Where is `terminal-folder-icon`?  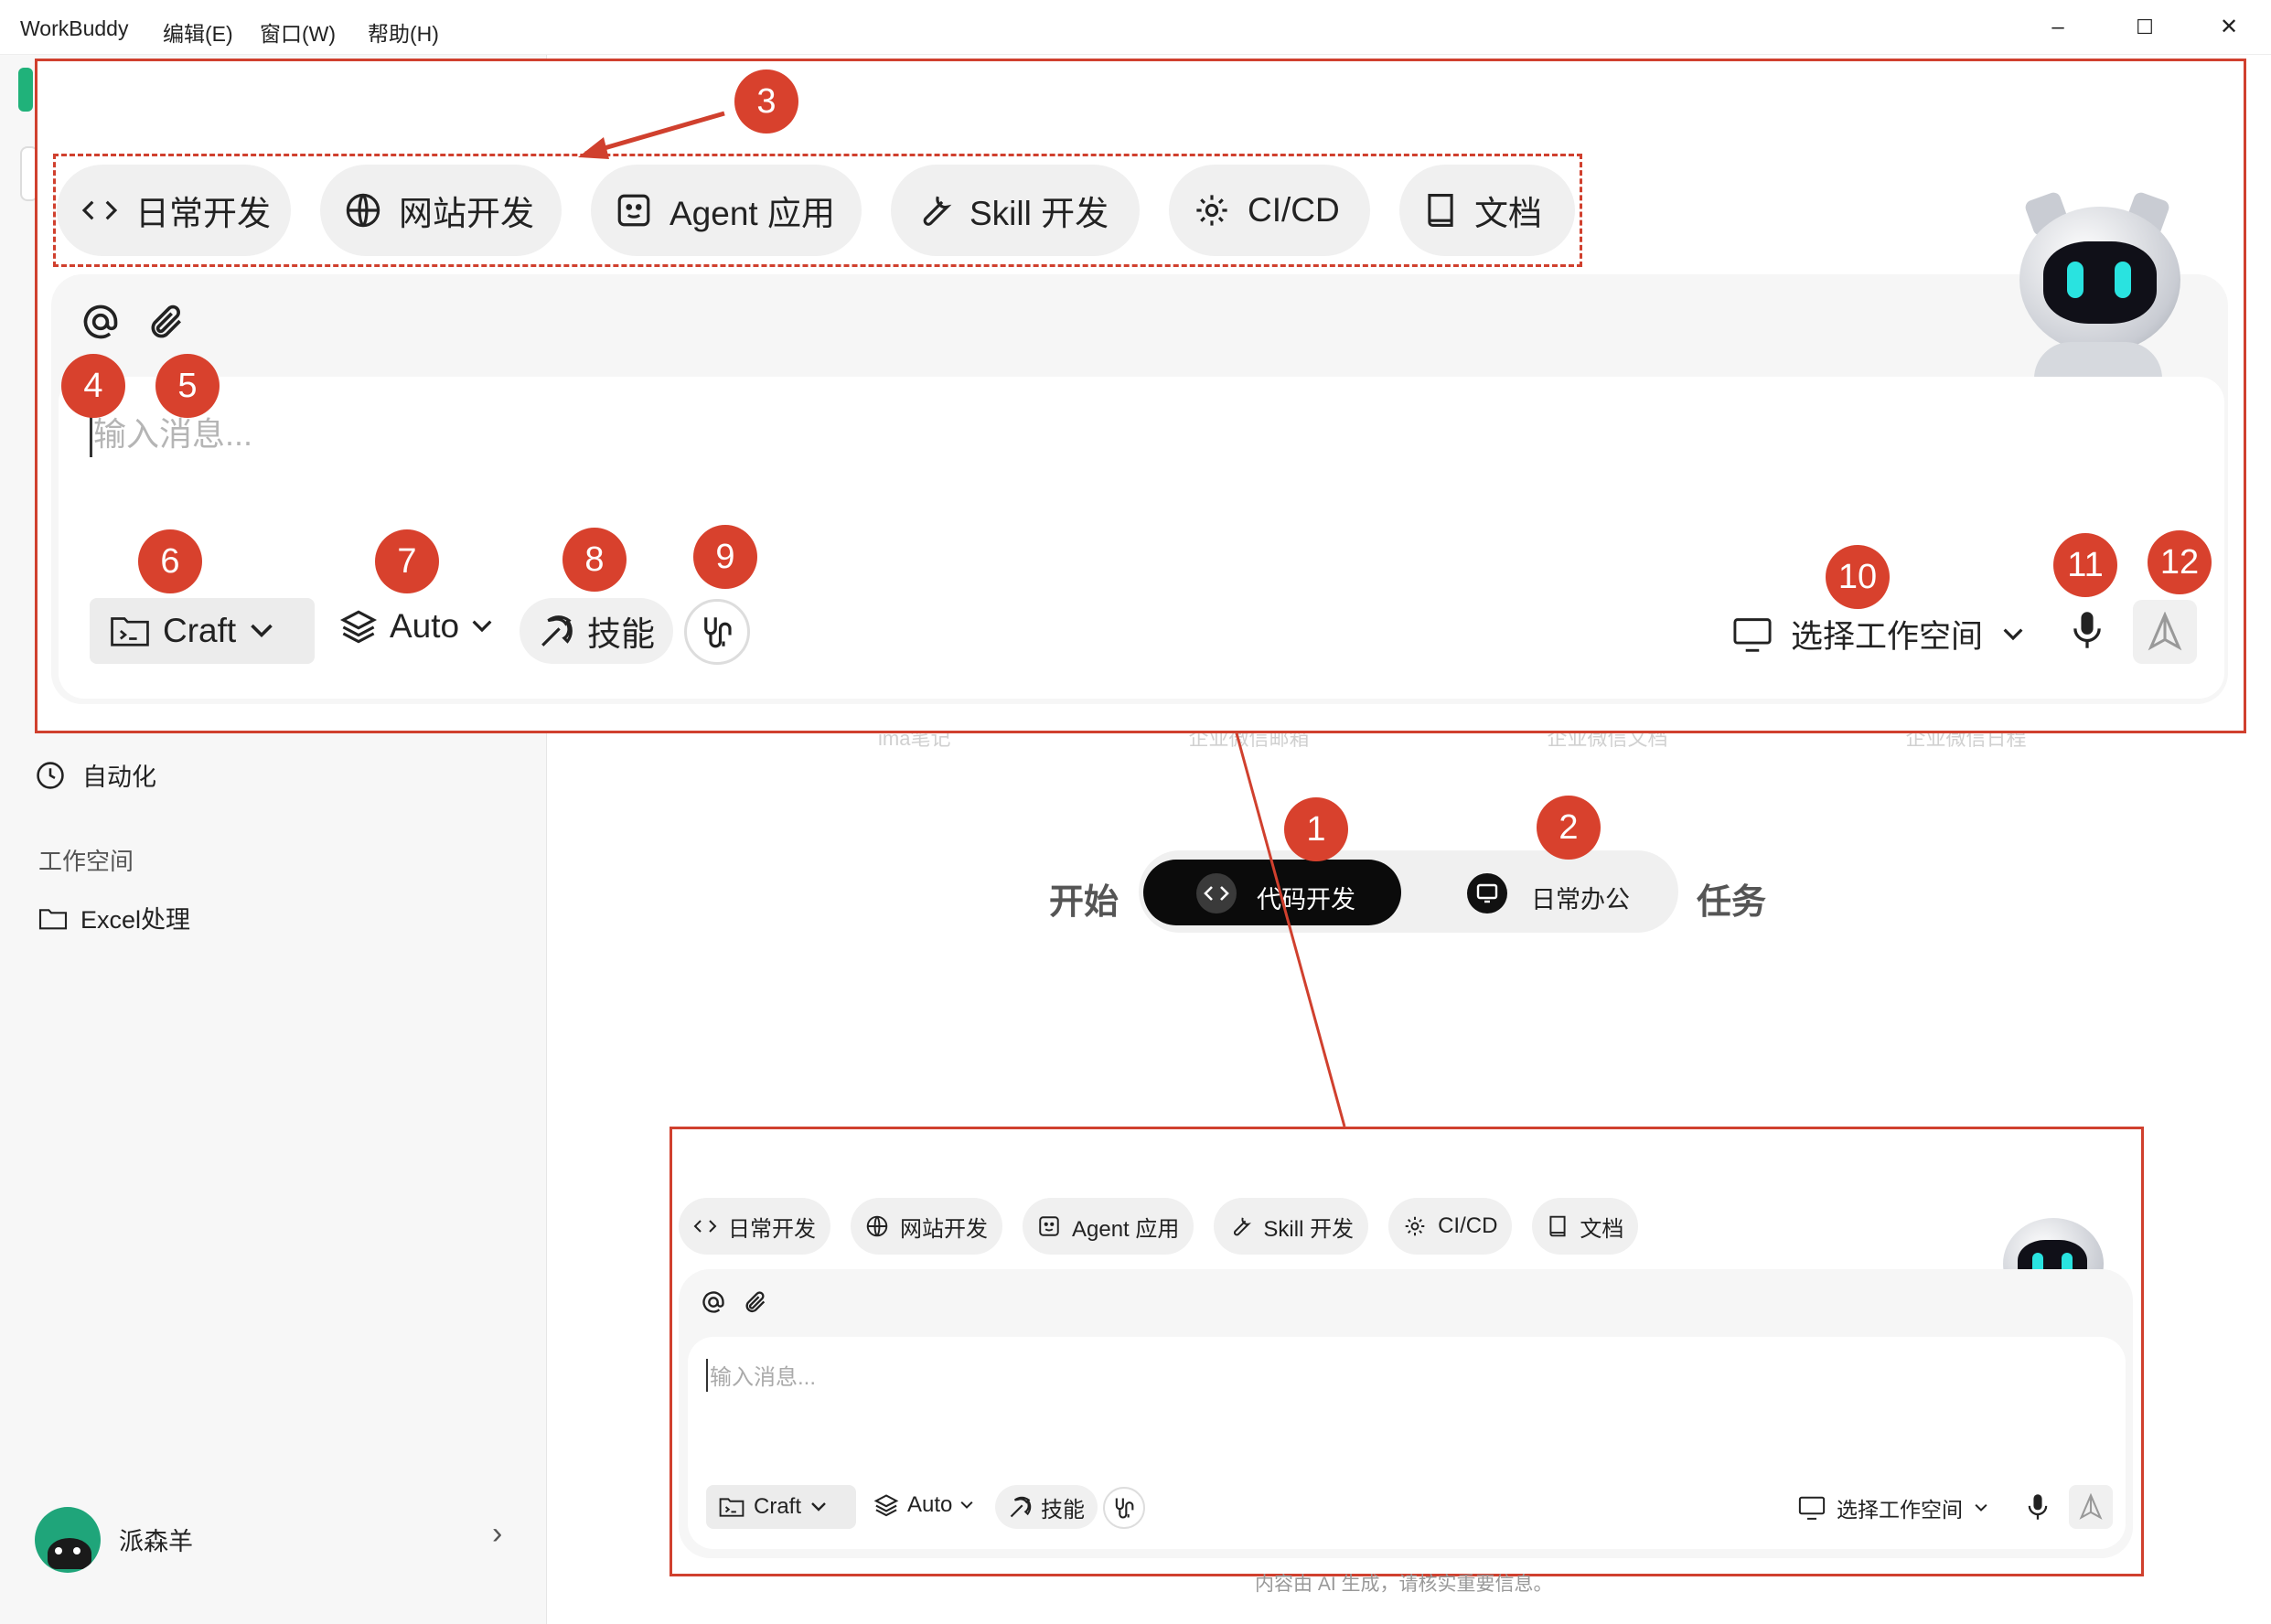 terminal-folder-icon is located at coordinates (130, 631).